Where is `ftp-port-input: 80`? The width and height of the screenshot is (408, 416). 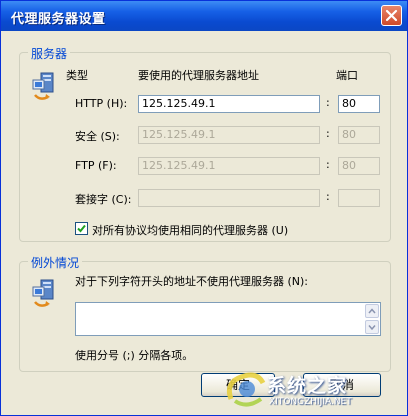
ftp-port-input: 80 is located at coordinates (359, 166).